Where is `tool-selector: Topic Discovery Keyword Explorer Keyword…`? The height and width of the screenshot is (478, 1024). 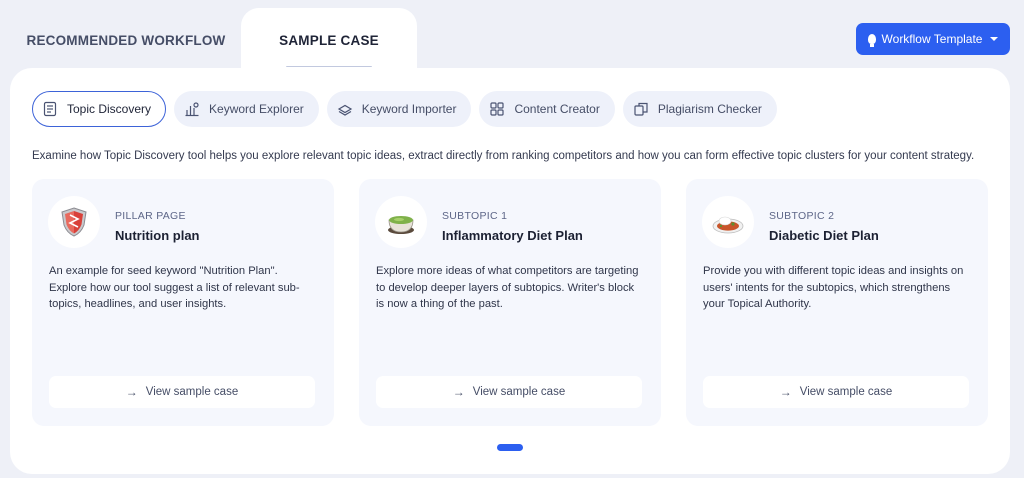
tool-selector: Topic Discovery Keyword Explorer Keyword… is located at coordinates (404, 109).